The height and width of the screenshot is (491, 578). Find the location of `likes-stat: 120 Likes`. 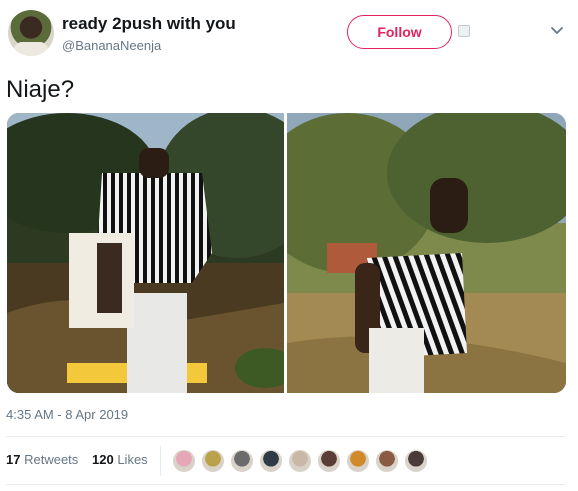

likes-stat: 120 Likes is located at coordinates (120, 459).